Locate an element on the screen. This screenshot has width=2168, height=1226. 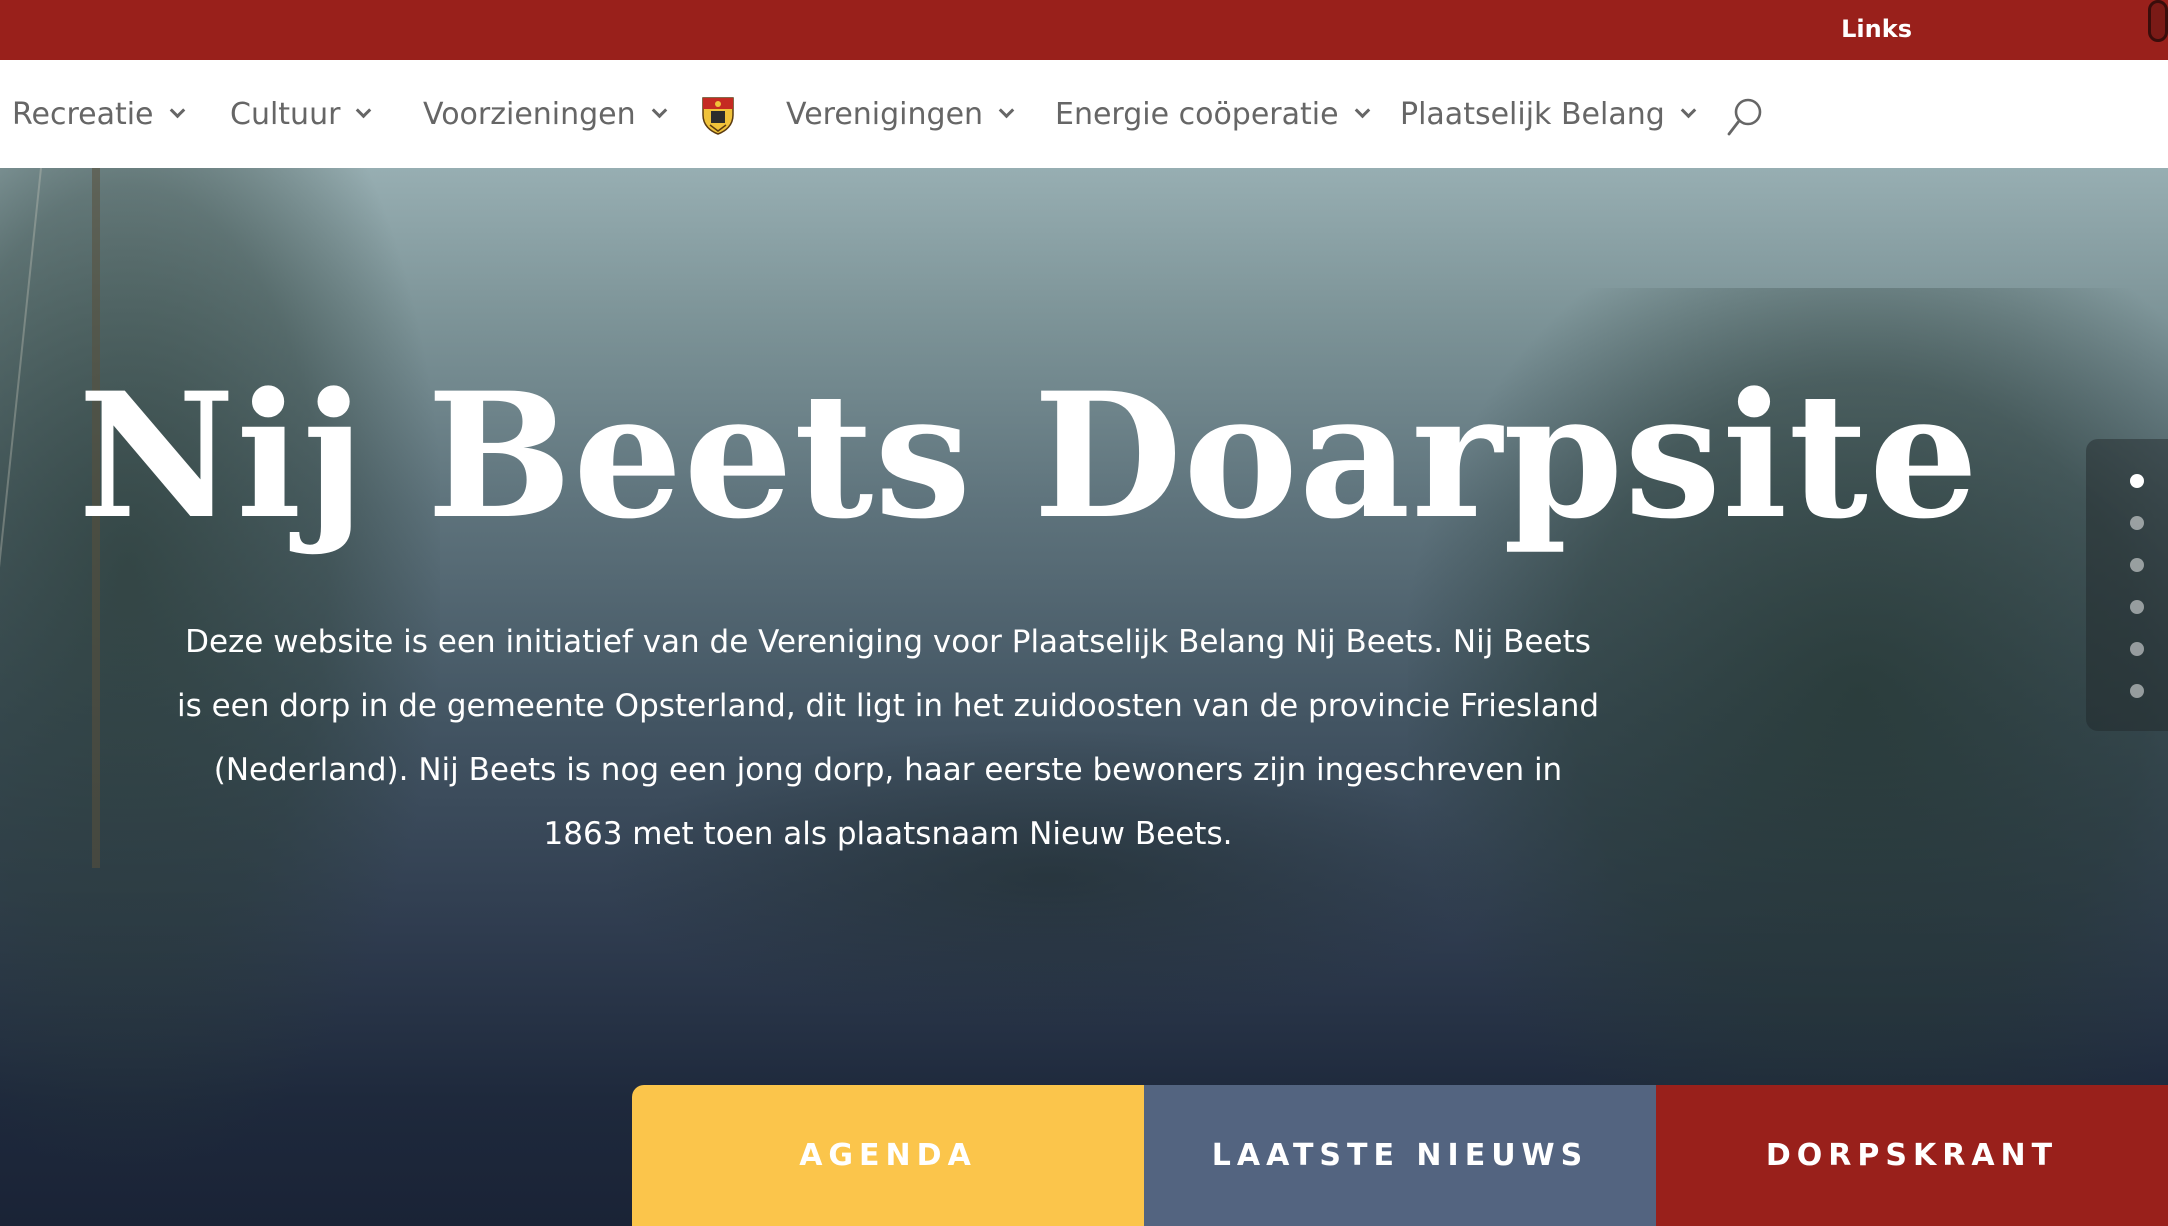
nav-item-label: Energie coöperatie is located at coordinates (1197, 114).